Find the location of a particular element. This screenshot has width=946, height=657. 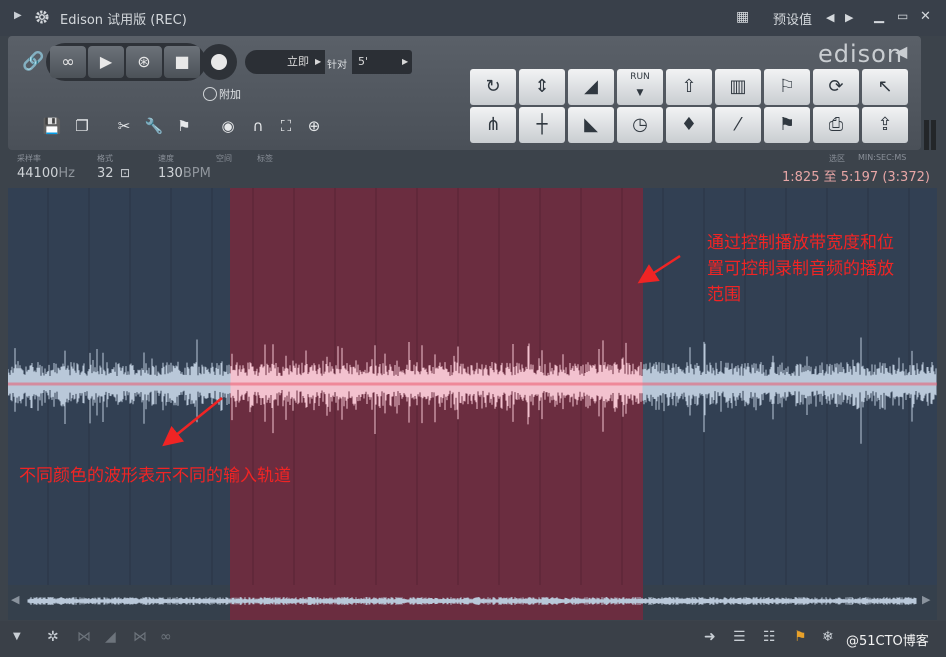

marker-add-icon: ⚐ is located at coordinates (787, 87).